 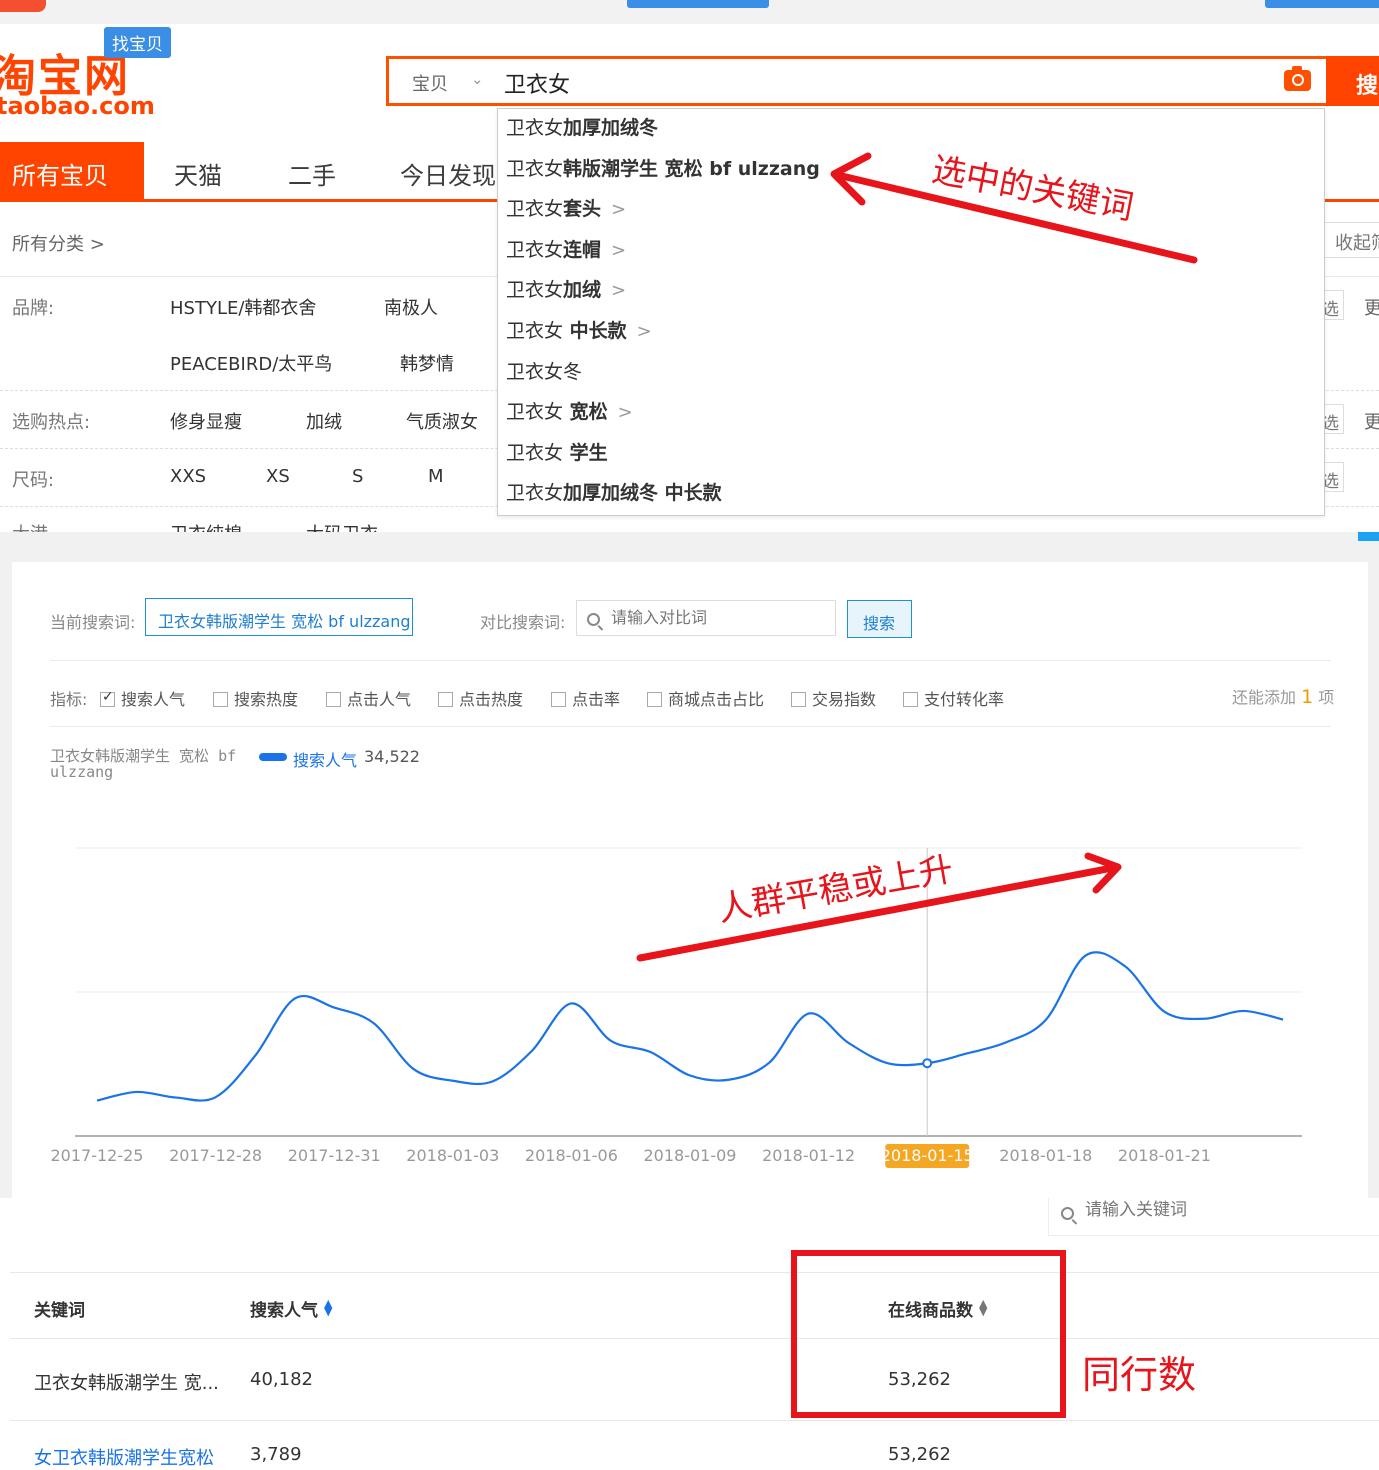 I want to click on annotation-arrow-selected, so click(x=1014, y=208).